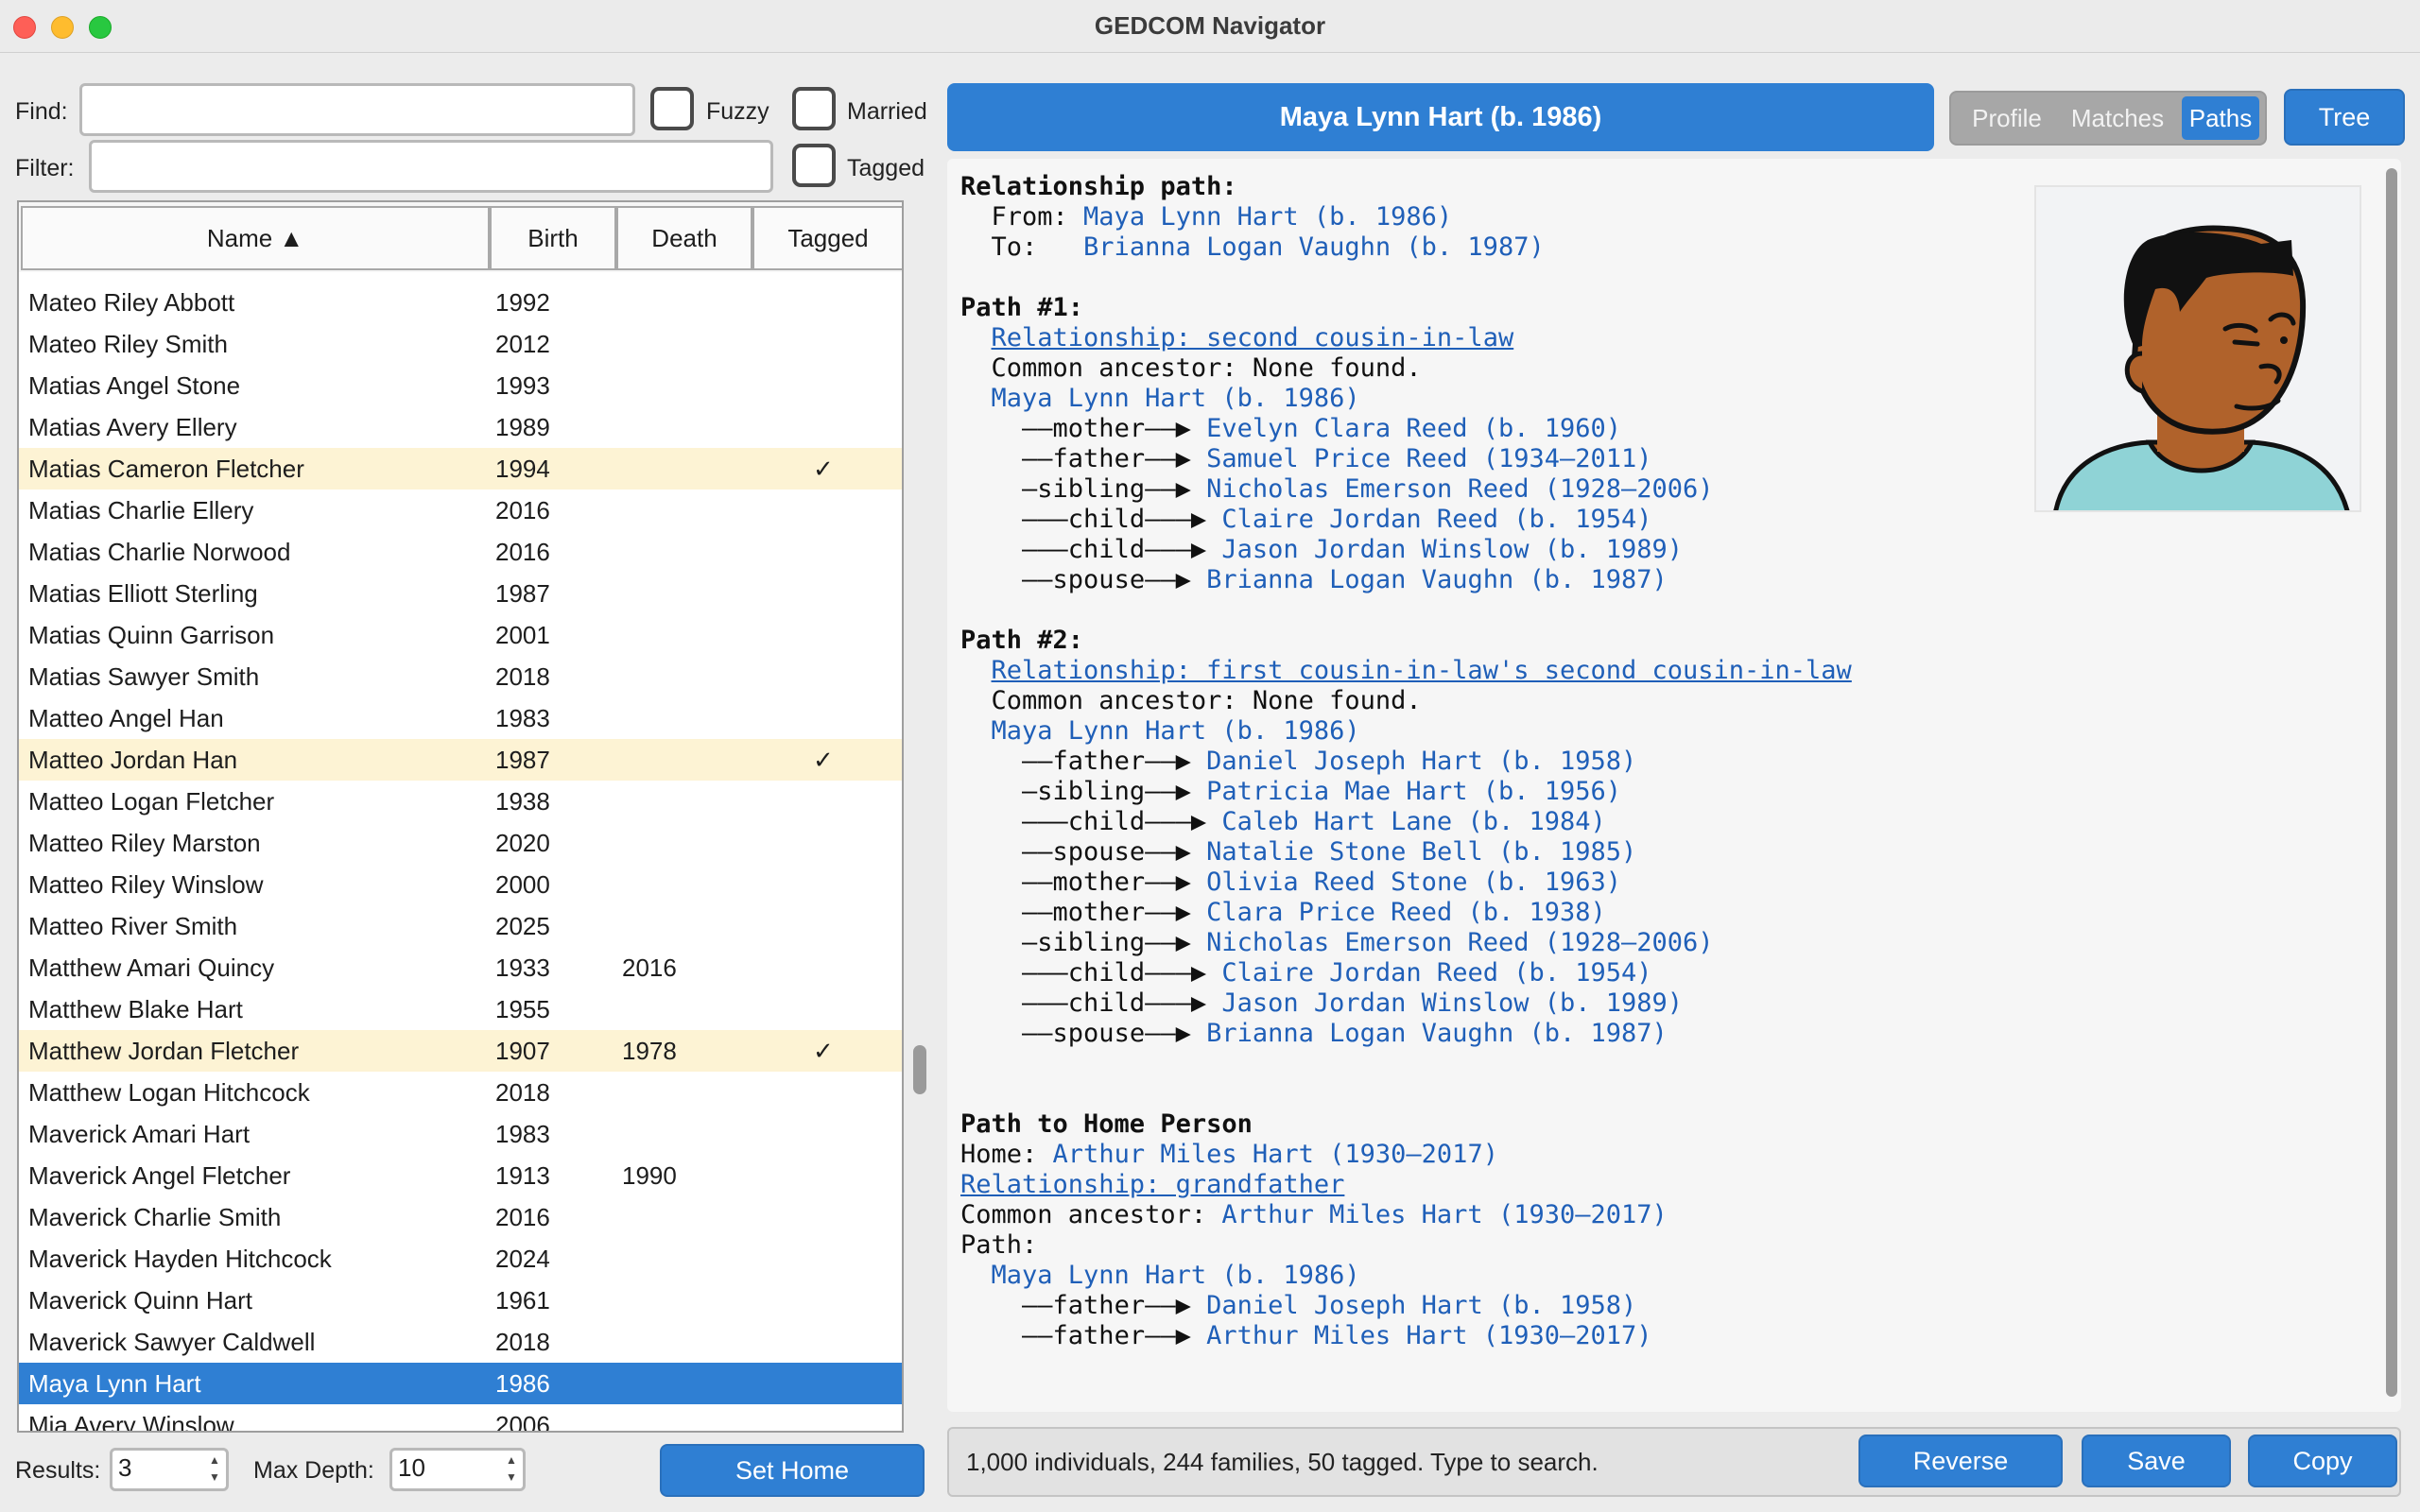 The image size is (2420, 1512). Describe the element at coordinates (2007, 118) in the screenshot. I see `tab-profile: Profile` at that location.